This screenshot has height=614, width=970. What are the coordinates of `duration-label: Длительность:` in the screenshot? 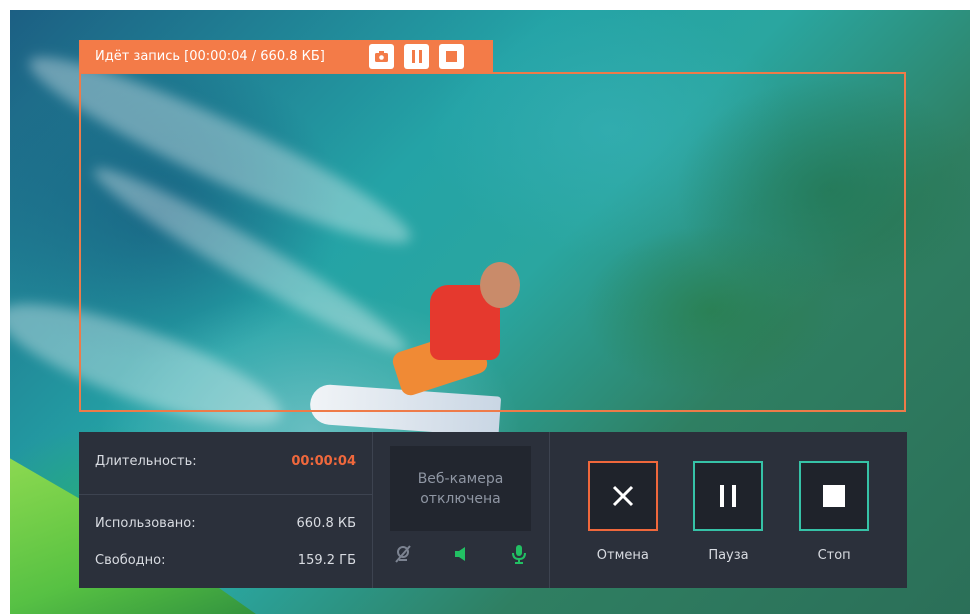 It's located at (146, 461).